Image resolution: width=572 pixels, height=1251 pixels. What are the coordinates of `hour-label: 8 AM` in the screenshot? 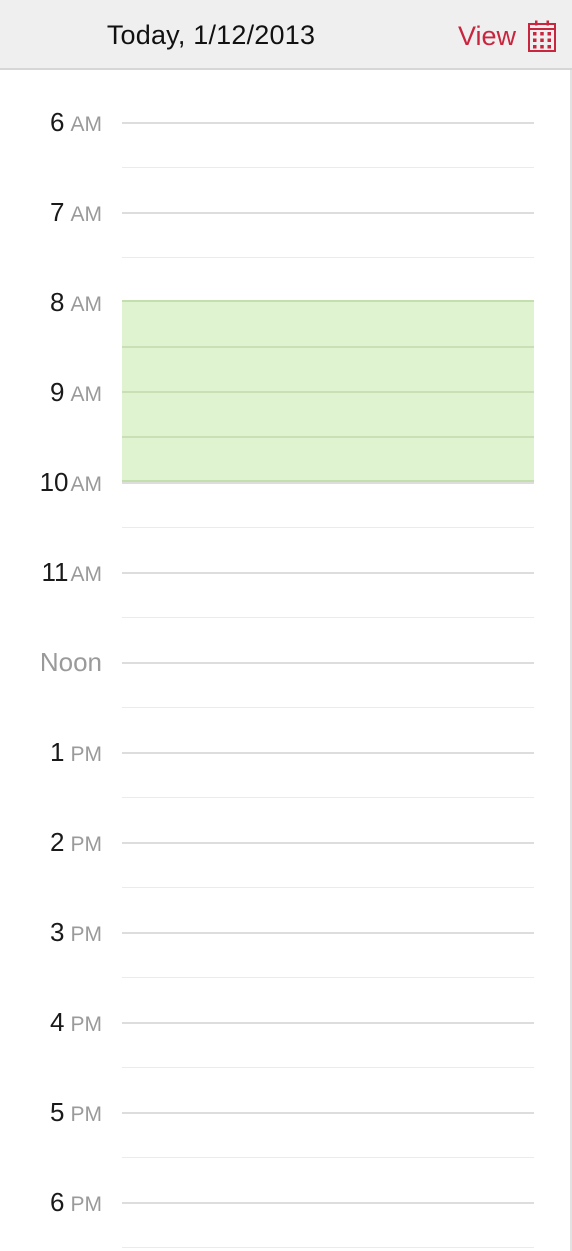 It's located at (76, 303).